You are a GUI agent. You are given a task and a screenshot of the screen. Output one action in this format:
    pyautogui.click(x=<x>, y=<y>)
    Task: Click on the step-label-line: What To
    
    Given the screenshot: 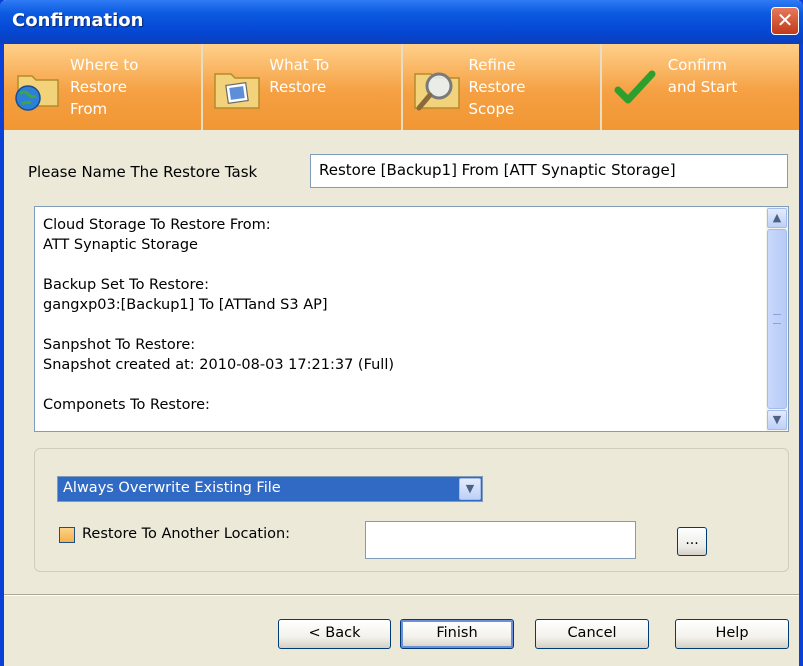 What is the action you would take?
    pyautogui.click(x=299, y=65)
    